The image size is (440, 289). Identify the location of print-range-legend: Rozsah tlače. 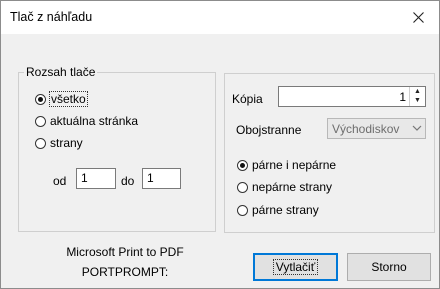
(61, 72).